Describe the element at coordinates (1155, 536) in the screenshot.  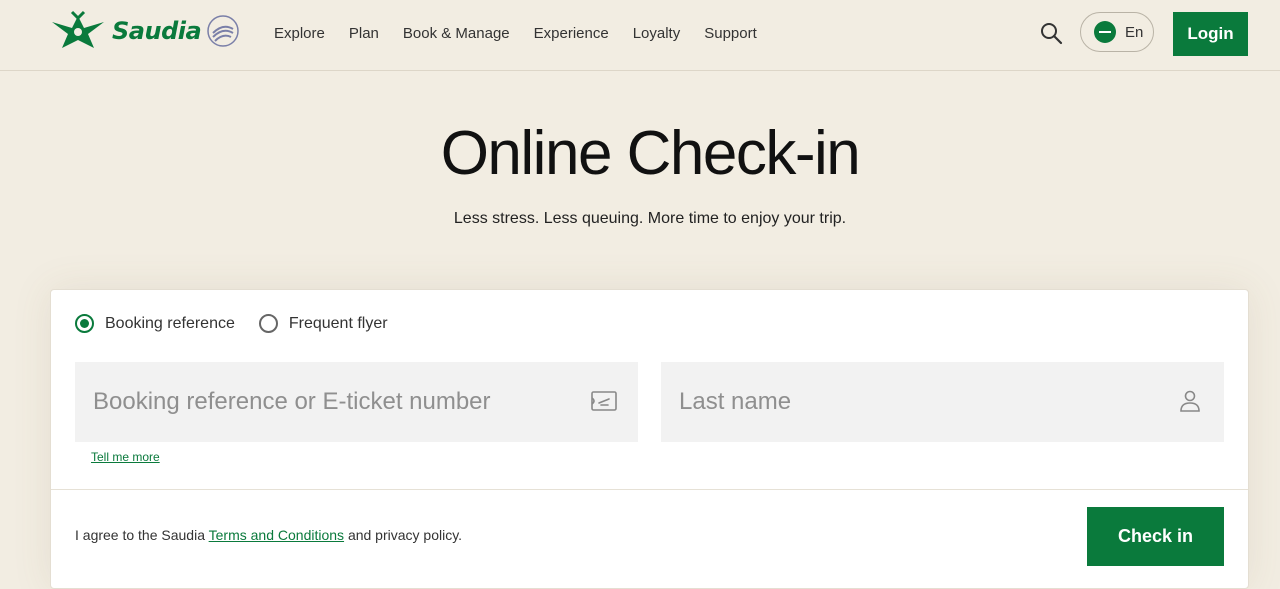
I see `check-in-button: Check in` at that location.